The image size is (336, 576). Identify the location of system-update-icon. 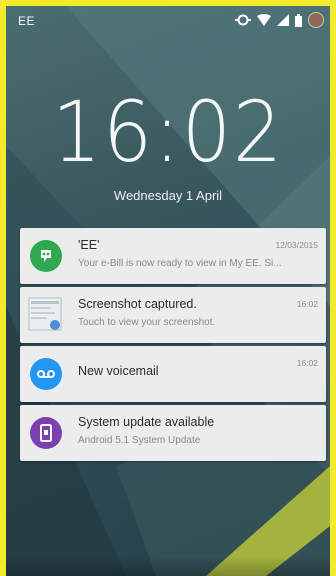
(46, 433).